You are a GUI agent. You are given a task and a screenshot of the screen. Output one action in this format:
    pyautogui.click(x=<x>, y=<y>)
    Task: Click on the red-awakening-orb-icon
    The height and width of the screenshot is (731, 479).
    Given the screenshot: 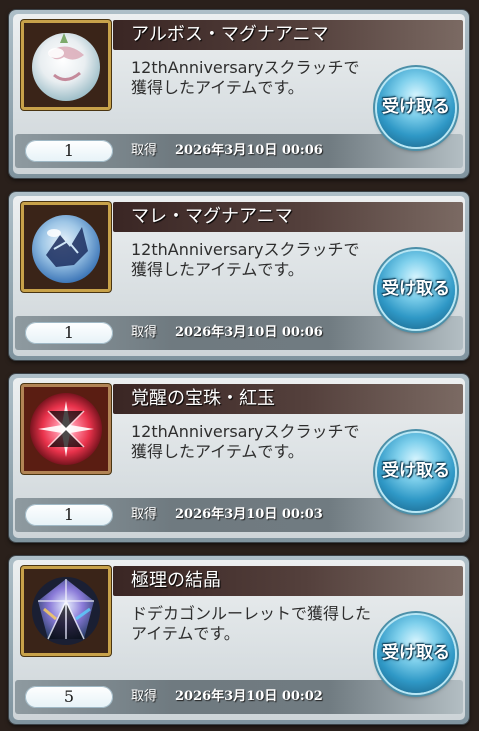 What is the action you would take?
    pyautogui.click(x=66, y=429)
    